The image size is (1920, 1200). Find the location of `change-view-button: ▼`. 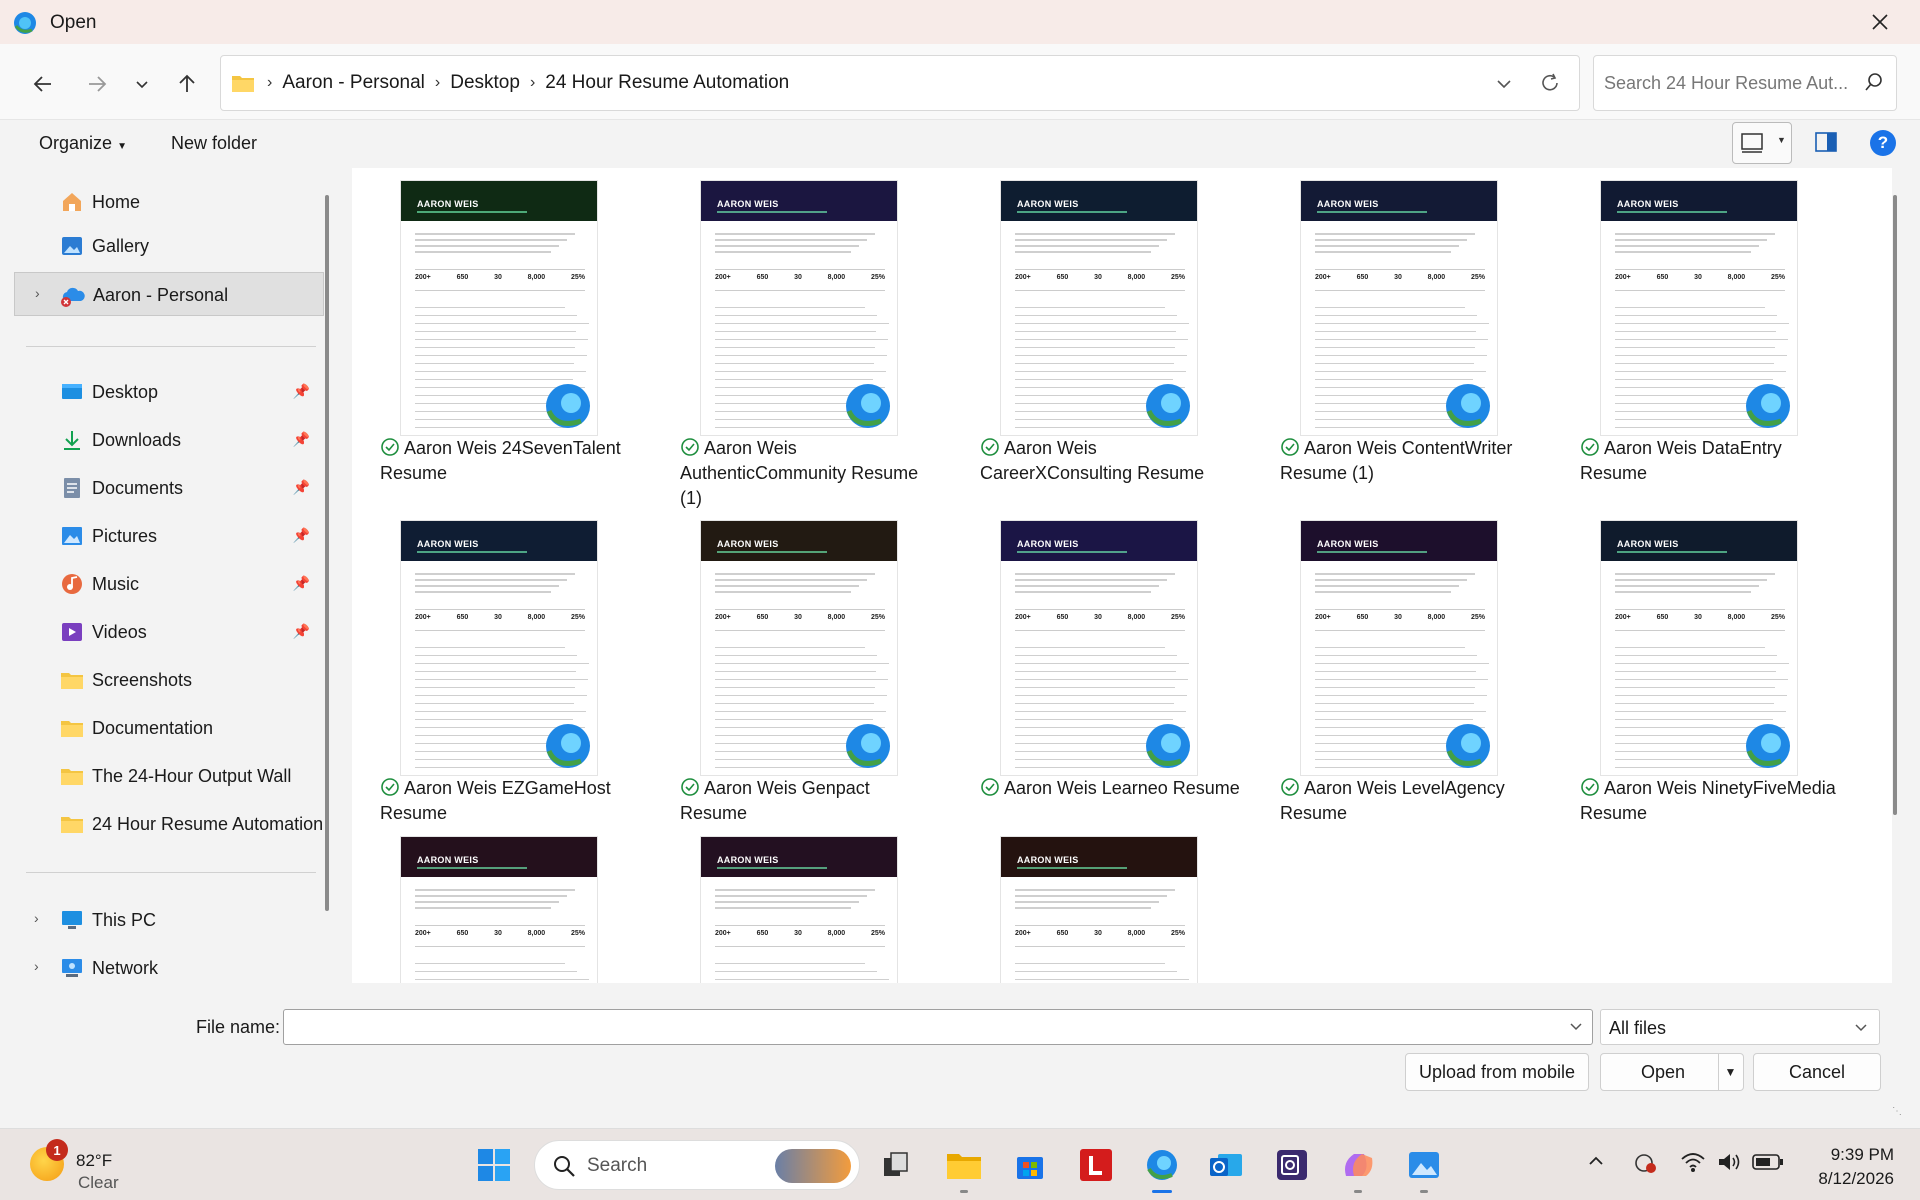

change-view-button: ▼ is located at coordinates (1762, 143).